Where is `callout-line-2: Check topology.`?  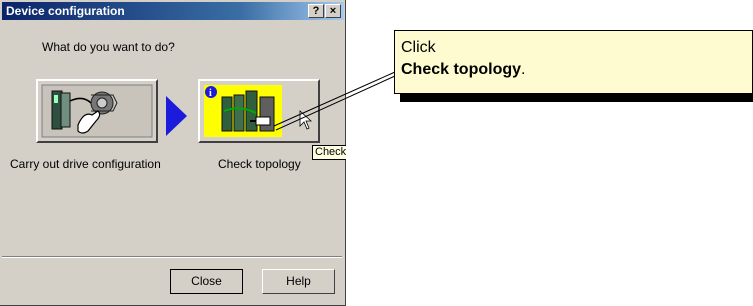 callout-line-2: Check topology. is located at coordinates (463, 70).